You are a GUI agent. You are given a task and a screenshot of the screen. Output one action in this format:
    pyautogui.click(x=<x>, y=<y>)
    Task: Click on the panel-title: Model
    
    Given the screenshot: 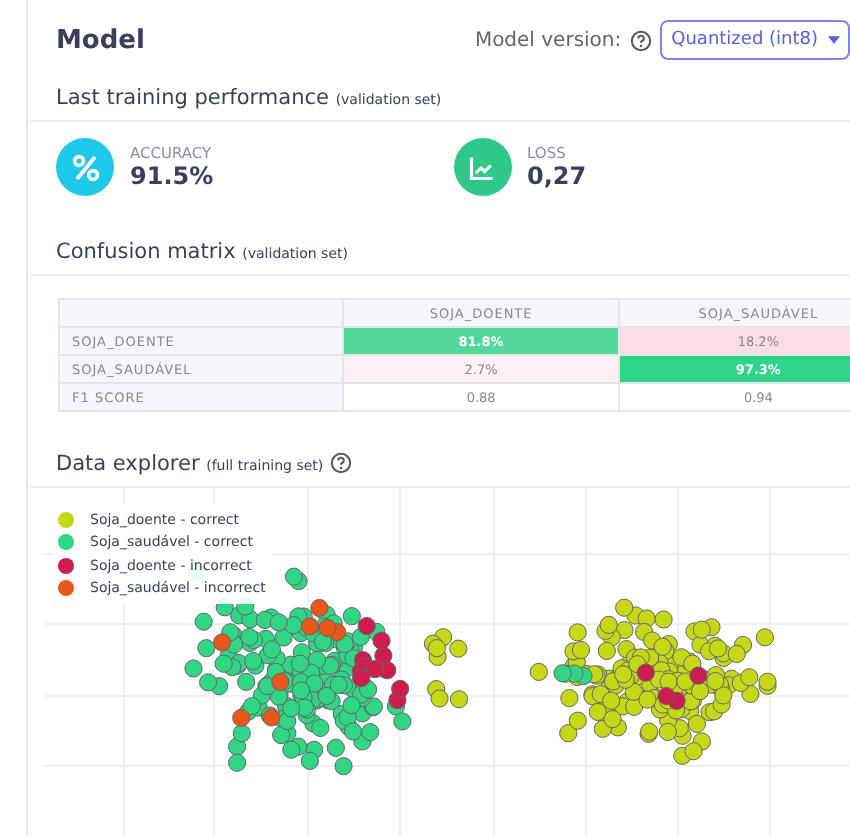 What is the action you would take?
    pyautogui.click(x=100, y=40)
    